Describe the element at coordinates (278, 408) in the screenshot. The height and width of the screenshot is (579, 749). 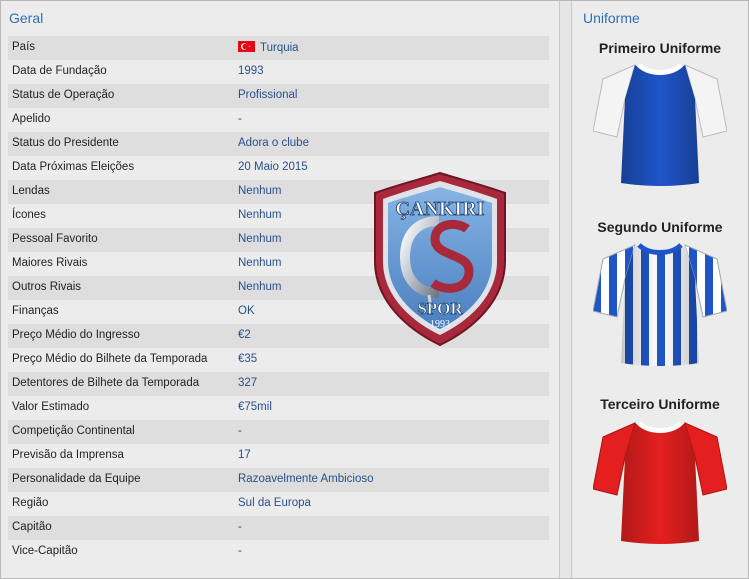
I see `info-row: Valor Estimado €75mil` at that location.